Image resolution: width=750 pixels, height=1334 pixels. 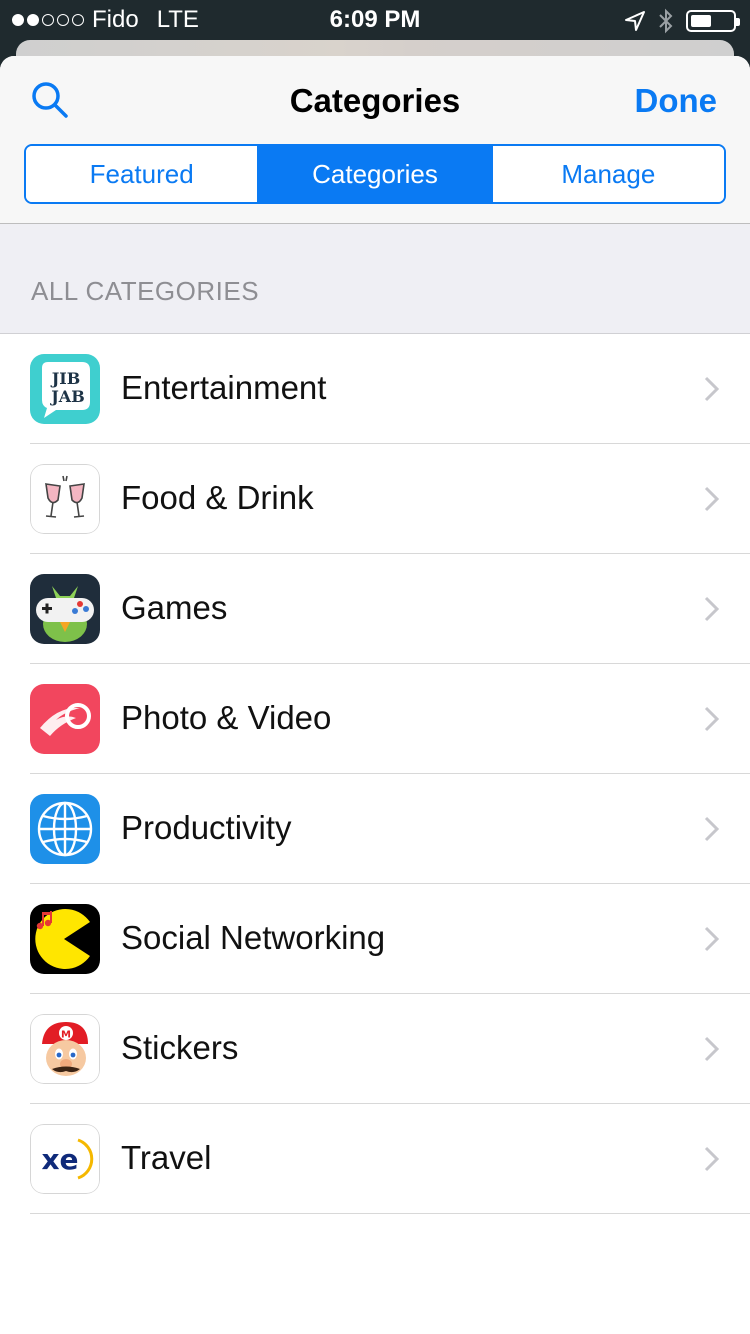 I want to click on segmented-control: Featured Categories Manage, so click(x=375, y=174).